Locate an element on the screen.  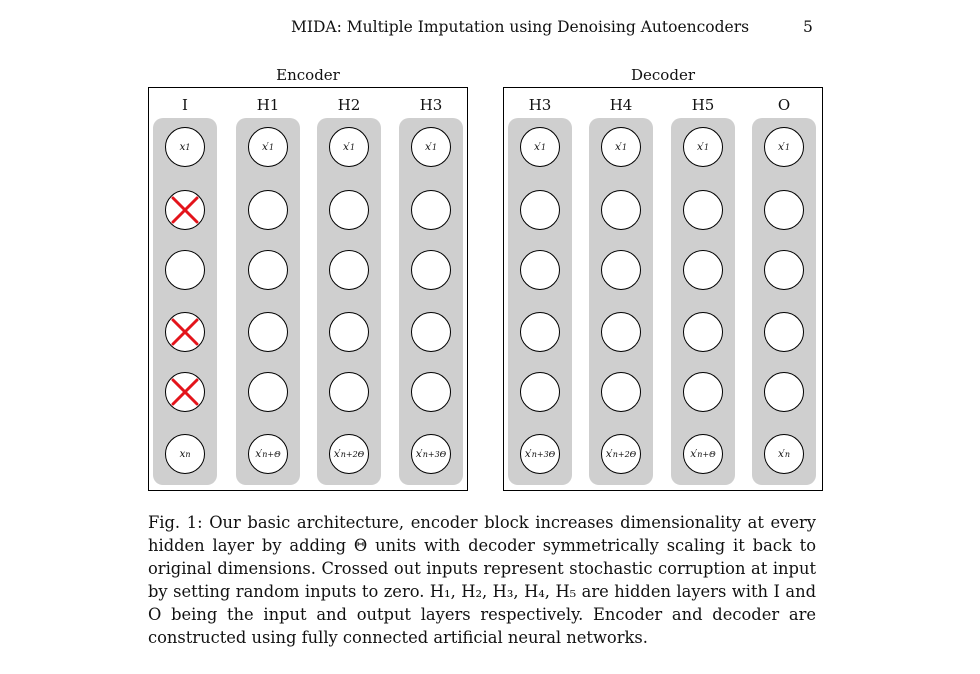
decoder-layer-label-o: O is located at coordinates (784, 105).